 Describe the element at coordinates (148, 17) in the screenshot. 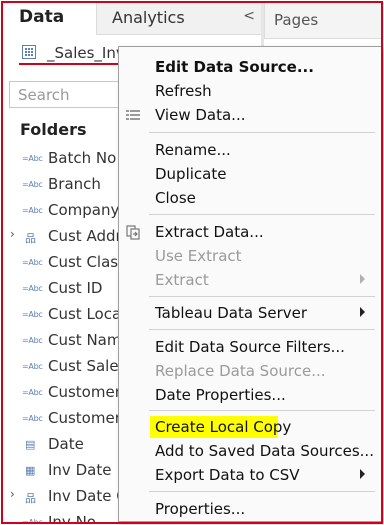

I see `tab-analytics-label: Analytics` at that location.